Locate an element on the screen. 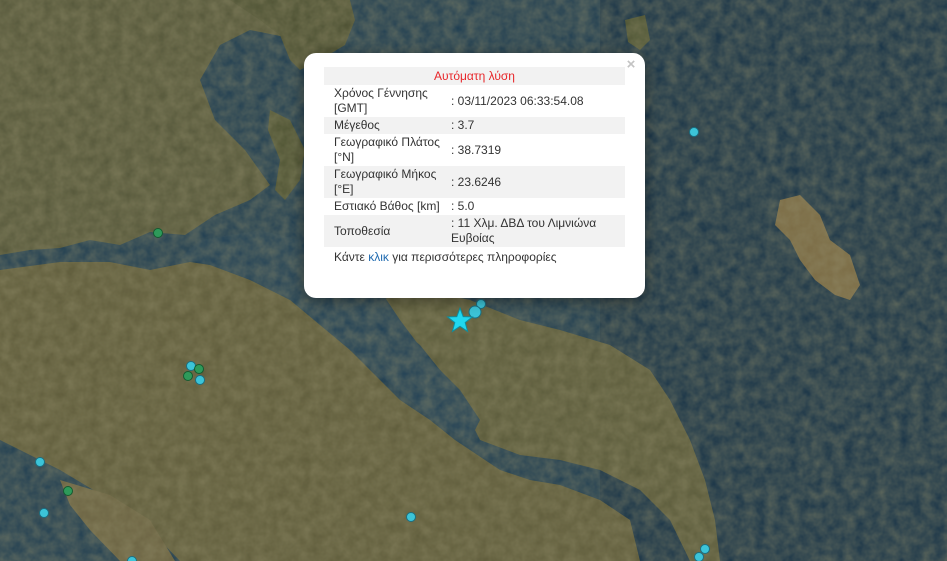 The width and height of the screenshot is (947, 561). more-info-link: κλικ is located at coordinates (378, 257).